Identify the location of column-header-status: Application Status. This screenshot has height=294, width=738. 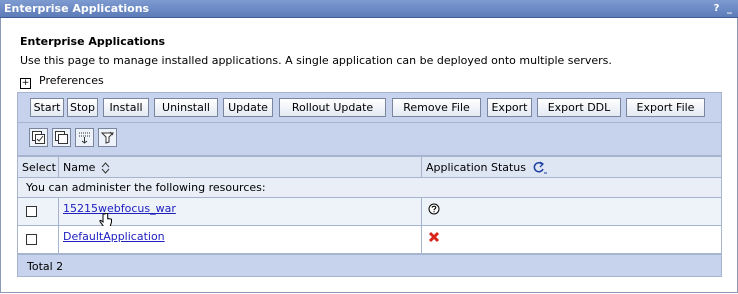
(571, 167).